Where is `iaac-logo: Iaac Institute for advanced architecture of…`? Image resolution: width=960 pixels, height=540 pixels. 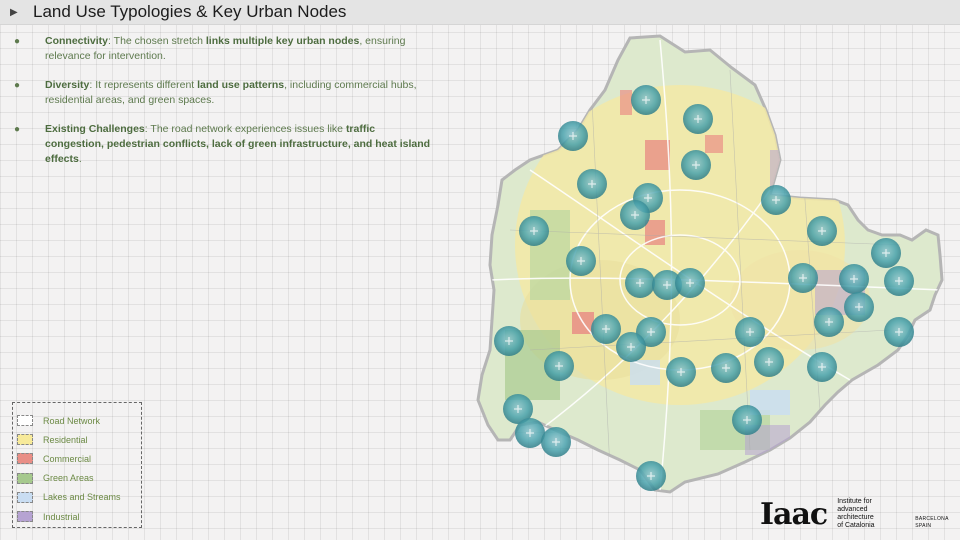
iaac-logo: Iaac Institute for advanced architecture of… is located at coordinates (854, 514).